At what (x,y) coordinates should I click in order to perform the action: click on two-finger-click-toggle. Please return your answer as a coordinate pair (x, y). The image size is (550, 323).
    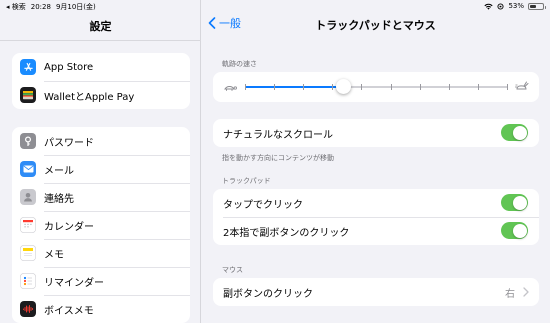
    Looking at the image, I should click on (514, 230).